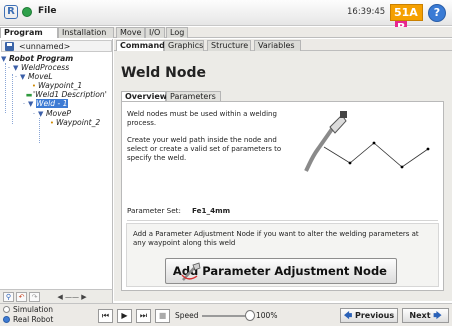 The height and width of the screenshot is (326, 452). Describe the element at coordinates (28, 320) in the screenshot. I see `real-robot-radio: Real Robot` at that location.